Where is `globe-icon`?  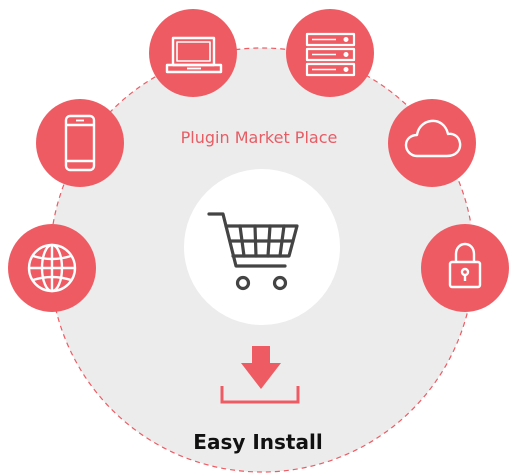
globe-icon is located at coordinates (52, 268).